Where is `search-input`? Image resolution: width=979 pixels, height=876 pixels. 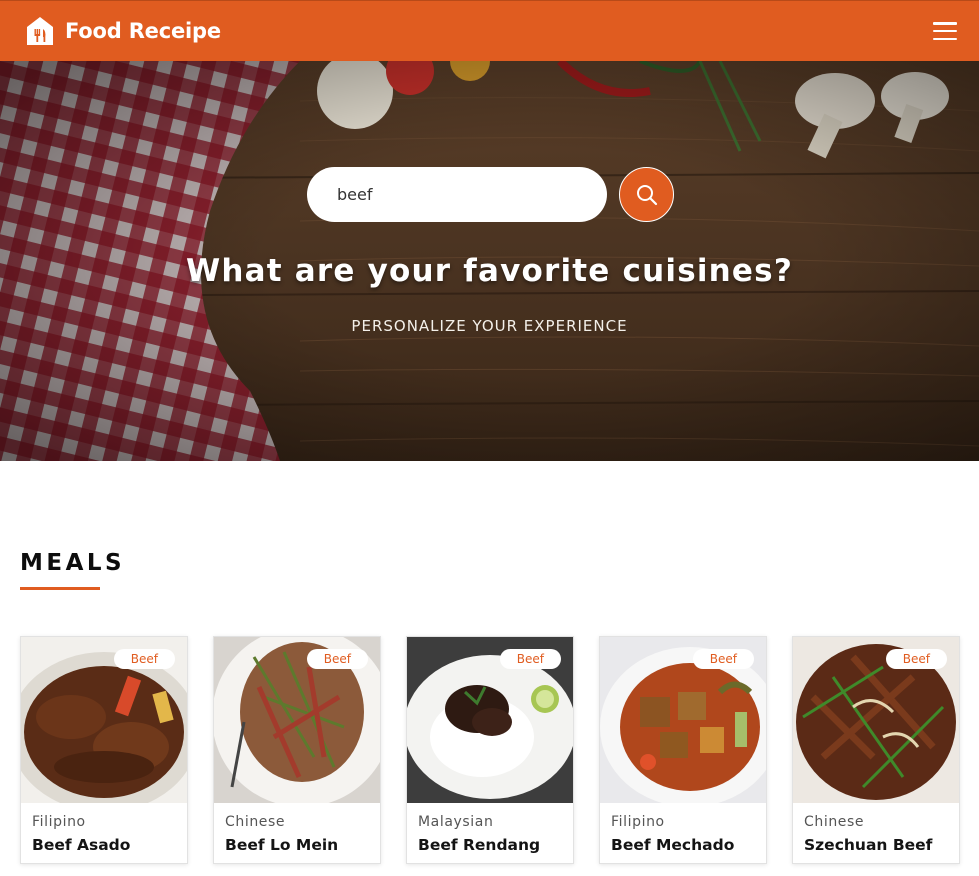 search-input is located at coordinates (457, 194).